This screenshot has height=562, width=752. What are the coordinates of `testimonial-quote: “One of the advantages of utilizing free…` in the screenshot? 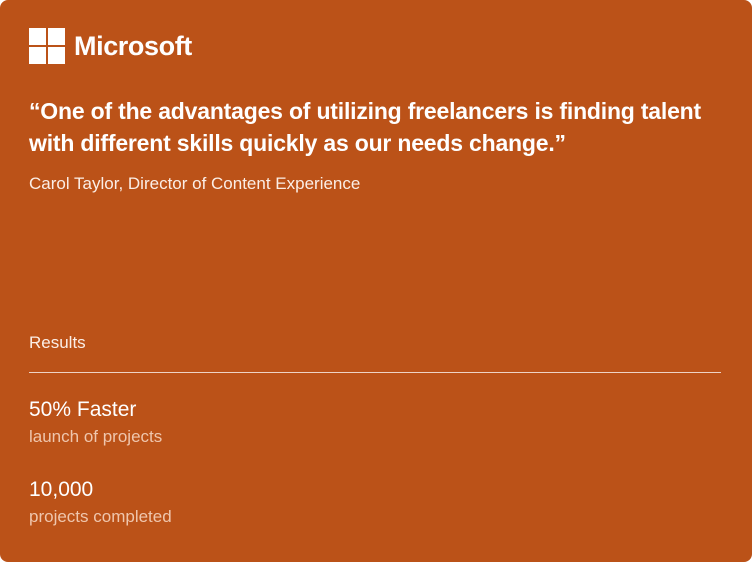 It's located at (365, 127).